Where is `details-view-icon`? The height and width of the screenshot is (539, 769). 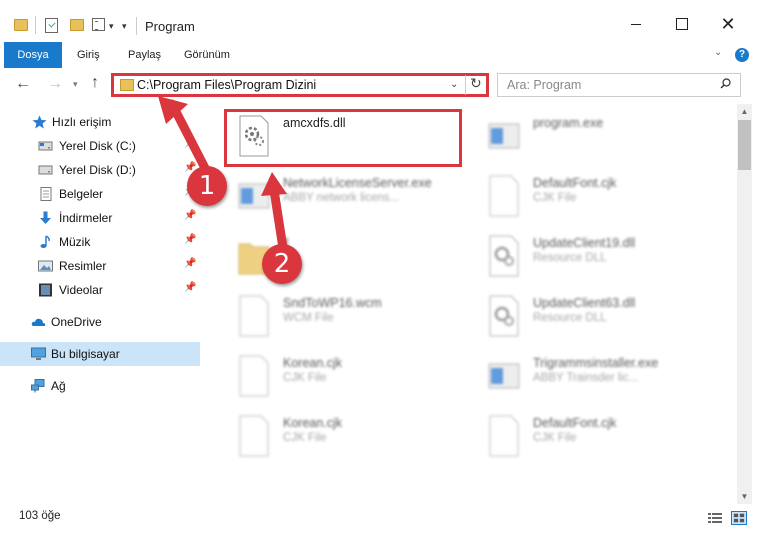
details-view-icon is located at coordinates (715, 518).